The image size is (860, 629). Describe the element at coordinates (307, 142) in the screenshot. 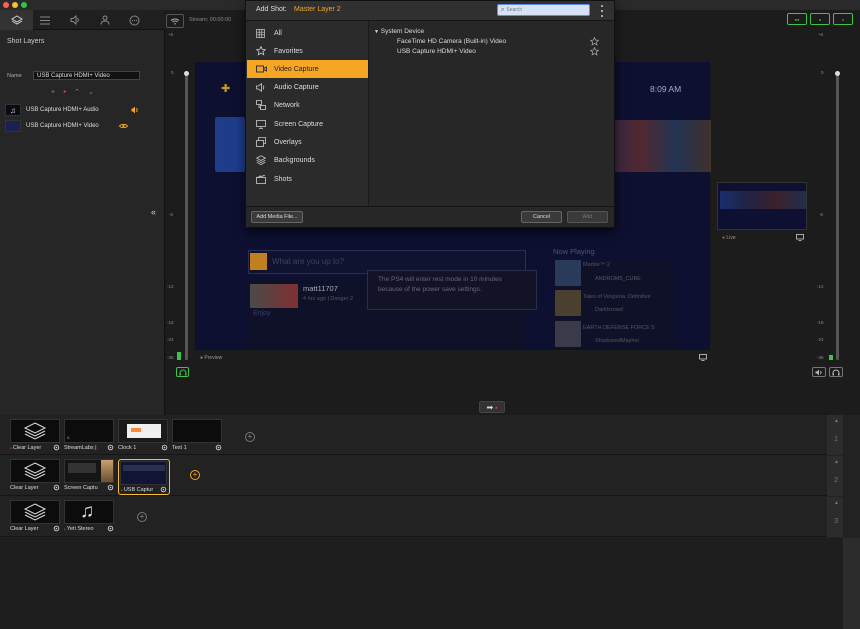

I see `category-overlays: Overlays` at that location.